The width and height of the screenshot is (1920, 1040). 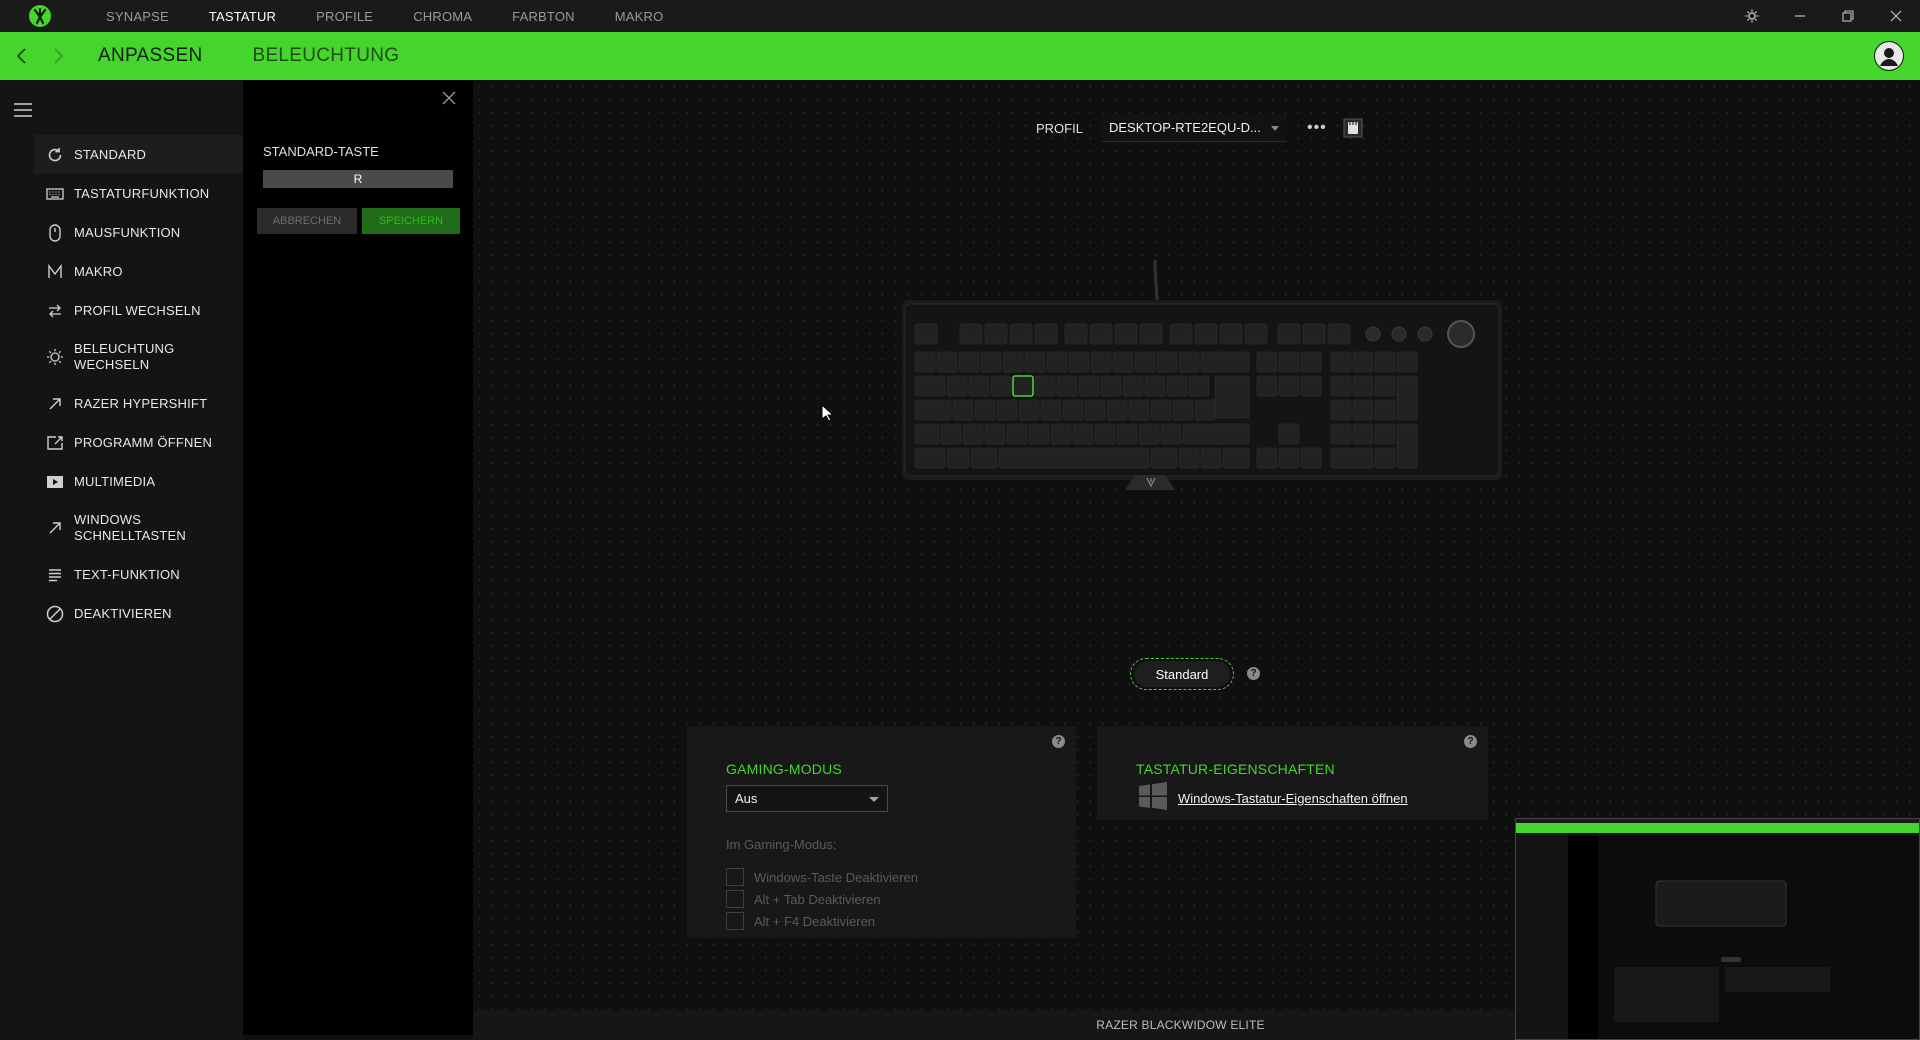 I want to click on sidebar-item-makro: MAKRO, so click(x=138, y=271).